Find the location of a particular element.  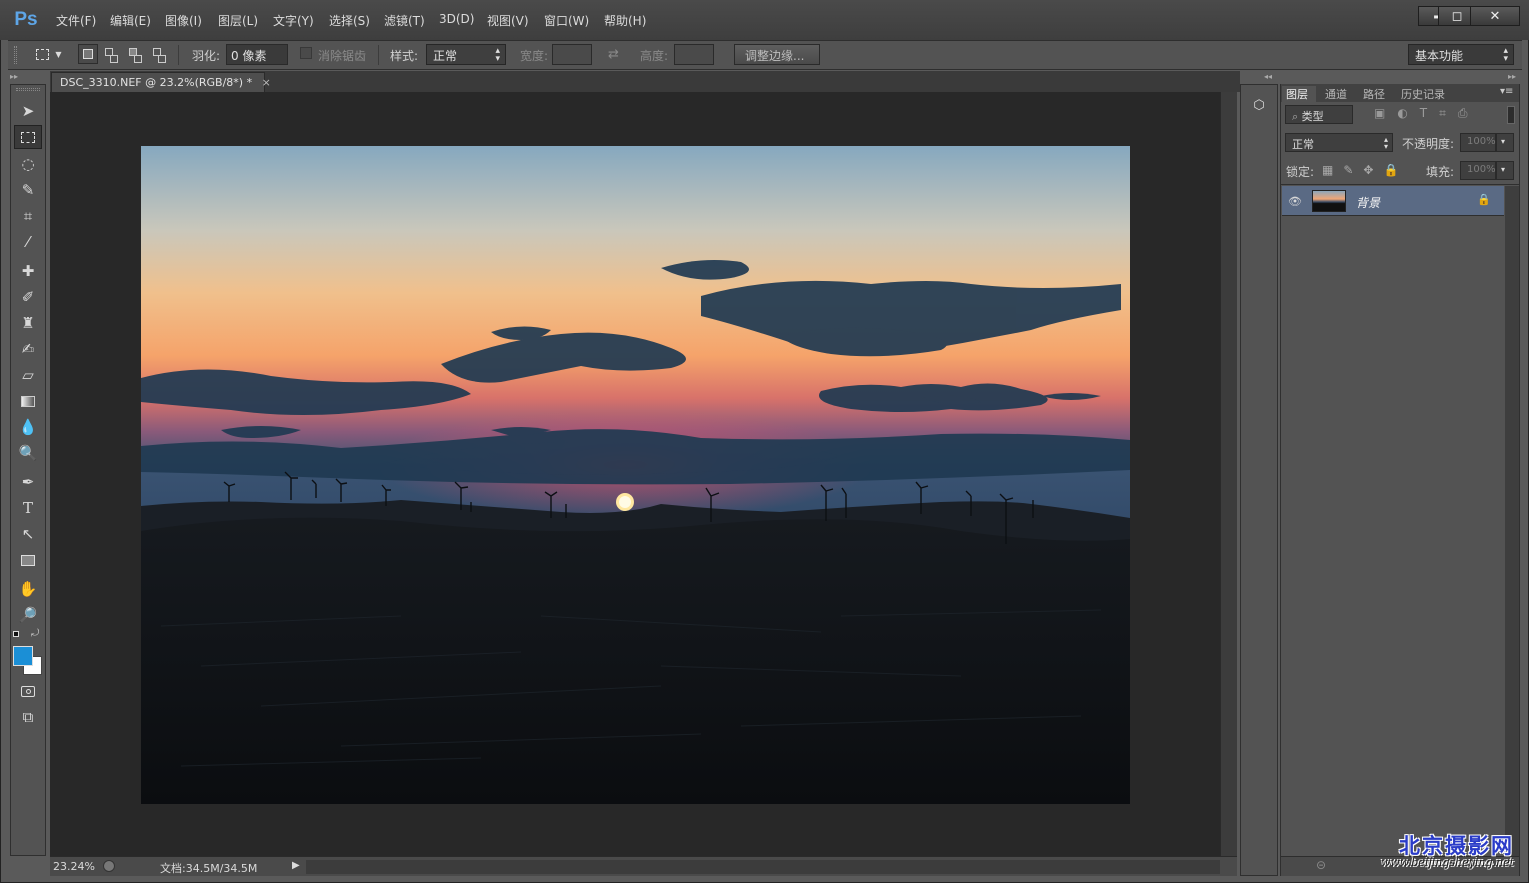

lock-label: 锁定: is located at coordinates (1300, 172).